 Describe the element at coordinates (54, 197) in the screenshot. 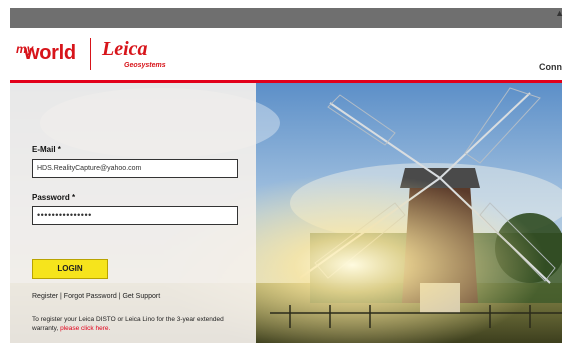

I see `password-label: Password *` at that location.